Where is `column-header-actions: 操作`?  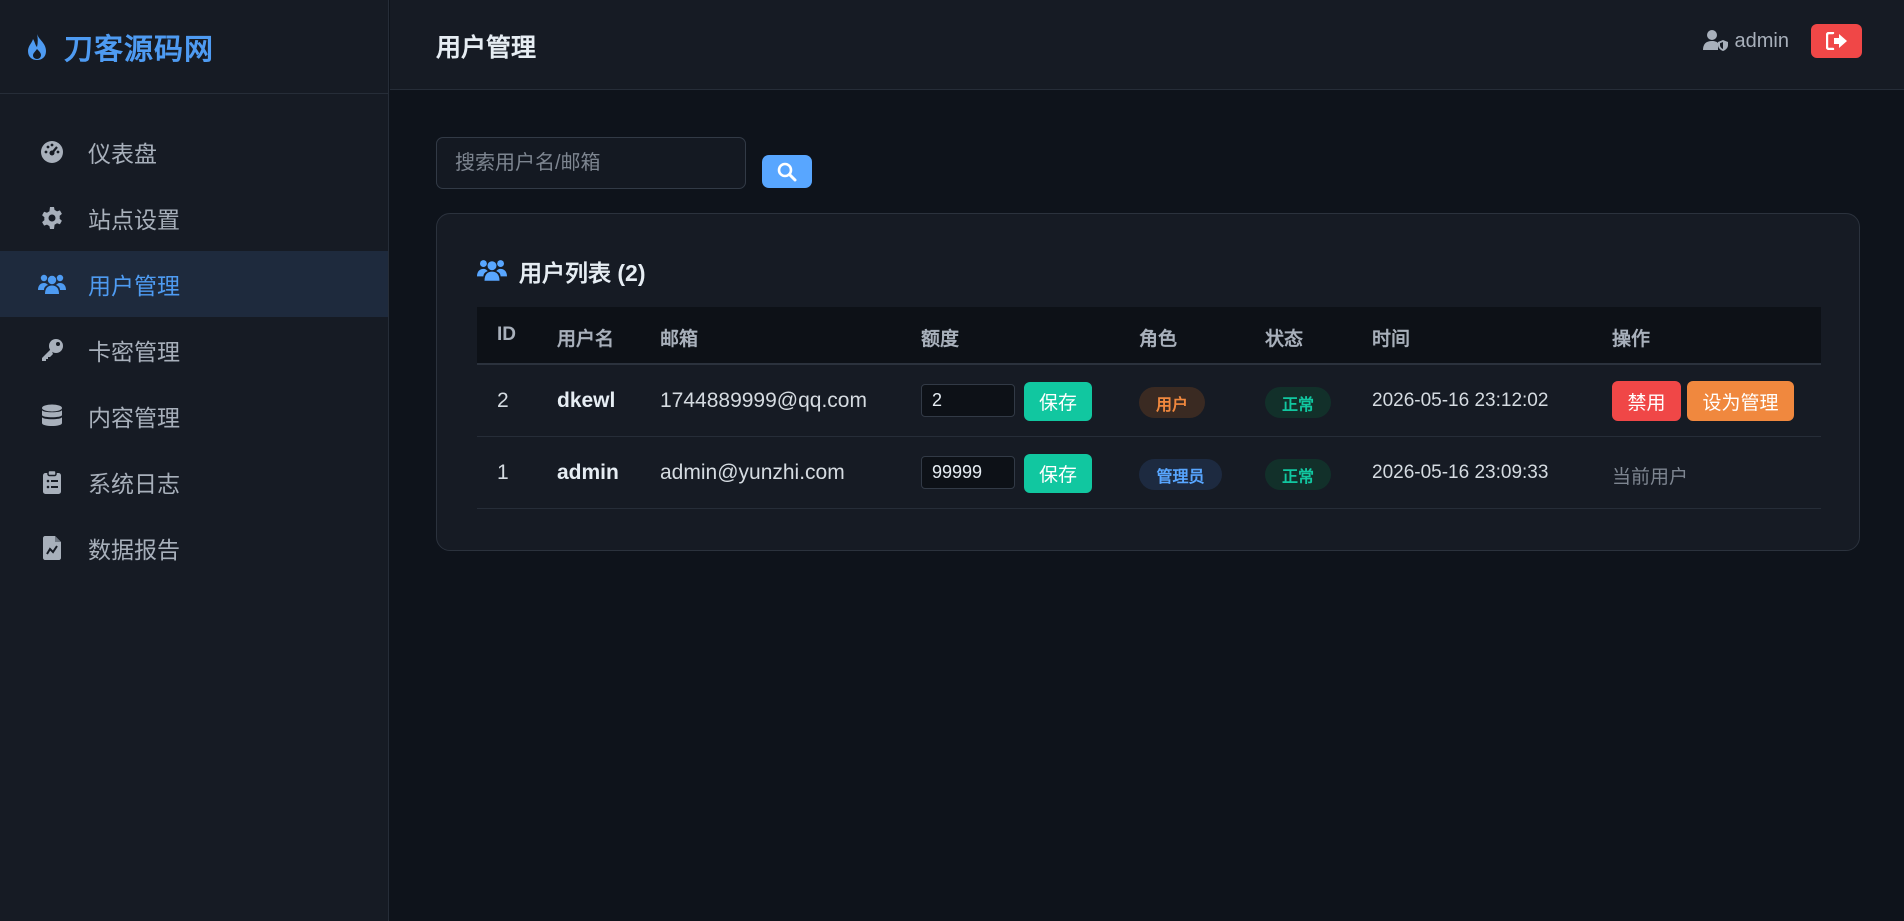 column-header-actions: 操作 is located at coordinates (1631, 339).